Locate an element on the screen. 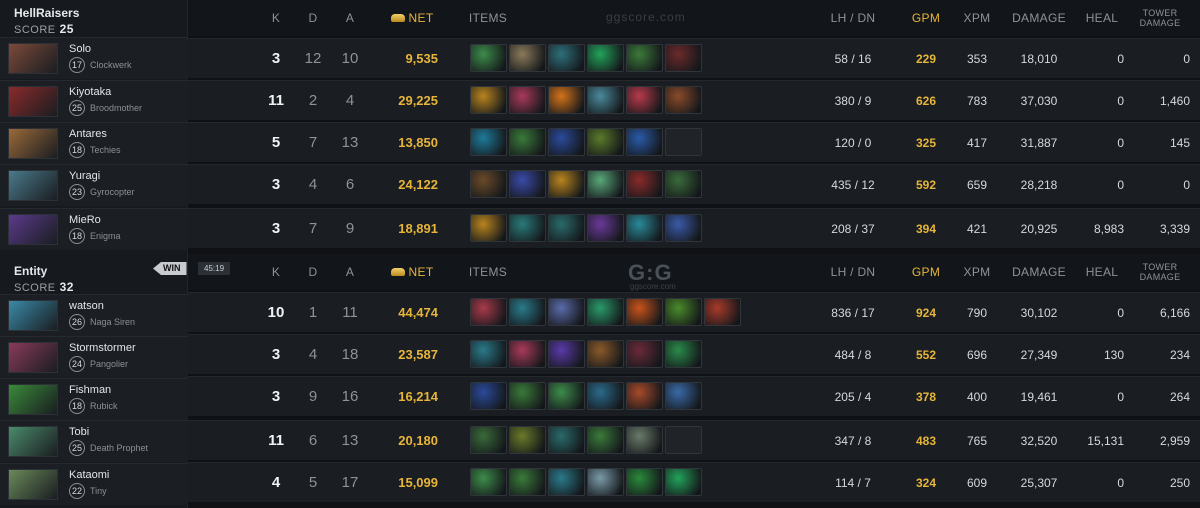 Image resolution: width=1200 pixels, height=508 pixels. header-items: ITEMS is located at coordinates (488, 272).